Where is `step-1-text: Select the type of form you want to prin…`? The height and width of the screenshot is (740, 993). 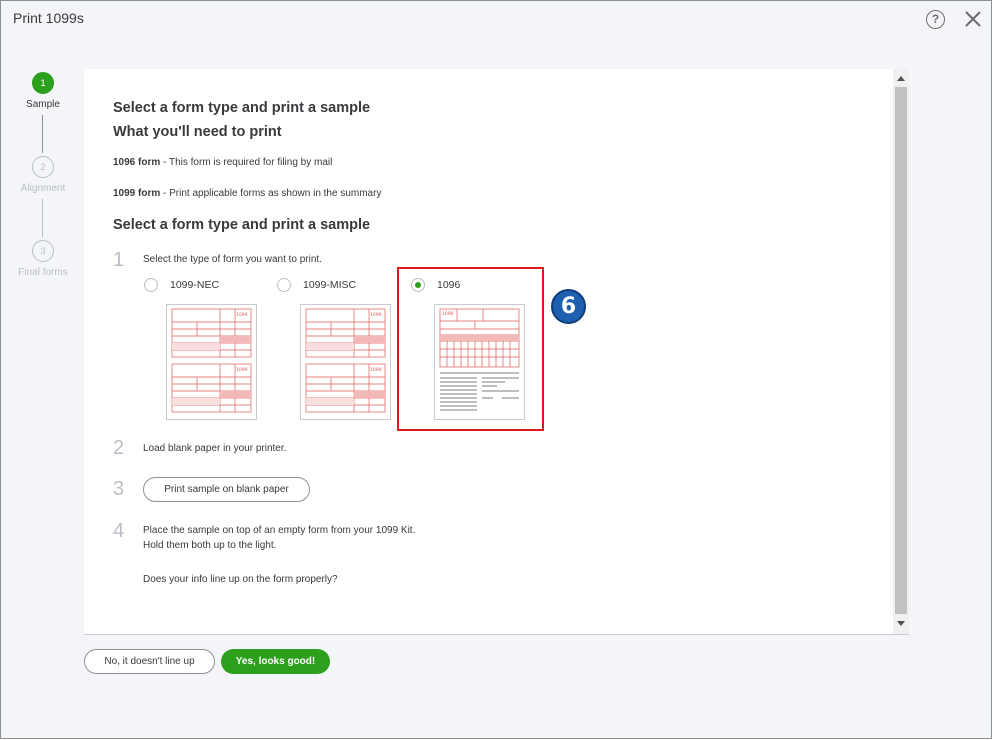 step-1-text: Select the type of form you want to prin… is located at coordinates (232, 259).